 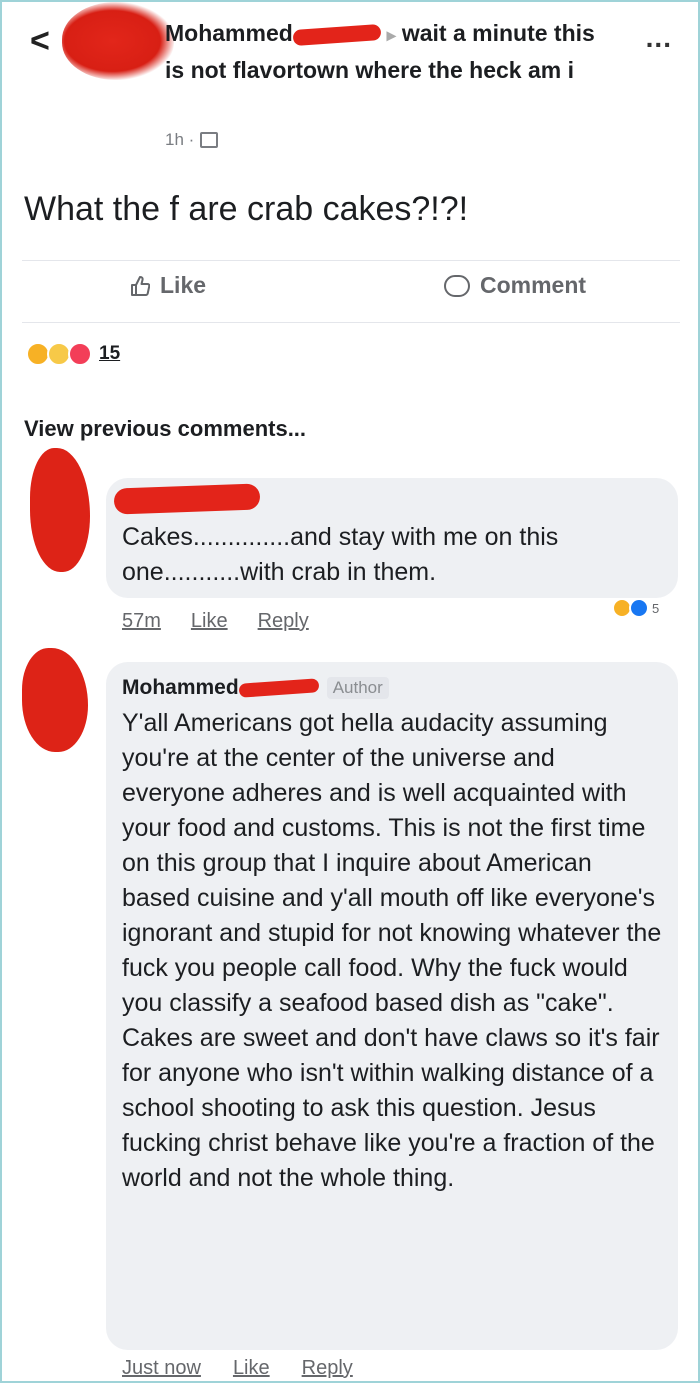 I want to click on like-button: Like, so click(x=168, y=285).